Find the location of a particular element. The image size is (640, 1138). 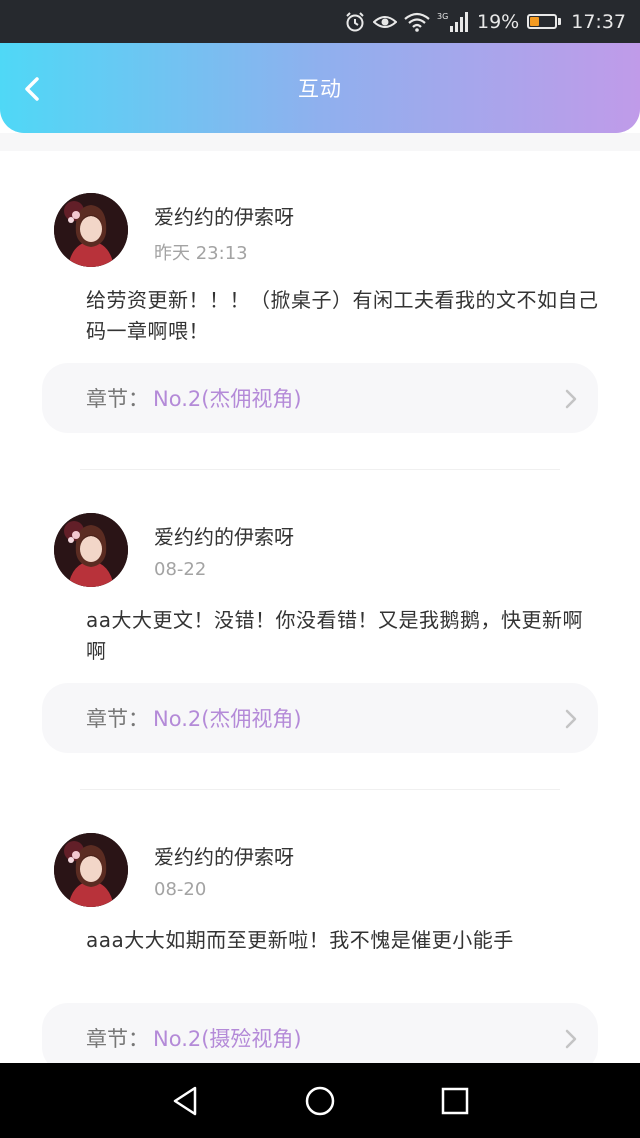

comment-text: aaa大大如期而至更新啦！我不愧是催更小能手 is located at coordinates (300, 940).